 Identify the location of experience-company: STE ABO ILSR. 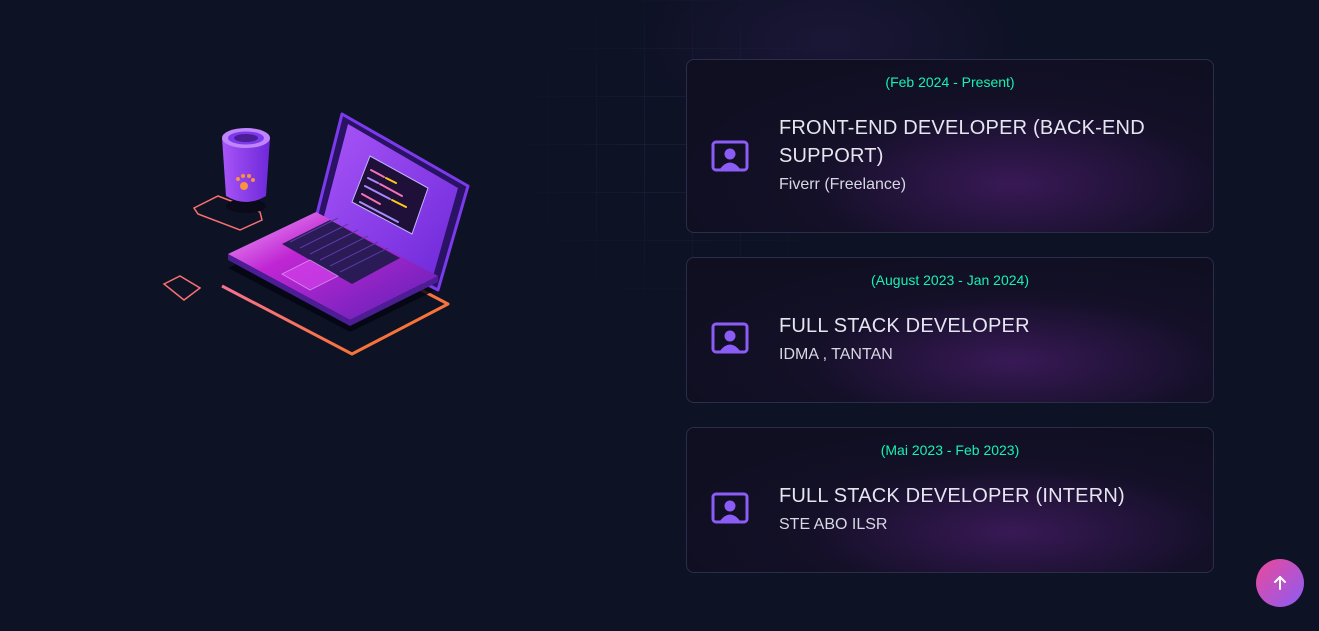
(833, 524).